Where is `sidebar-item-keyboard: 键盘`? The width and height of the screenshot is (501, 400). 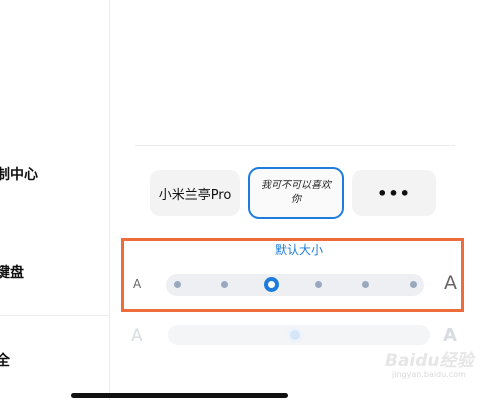 sidebar-item-keyboard: 键盘 is located at coordinates (12, 272).